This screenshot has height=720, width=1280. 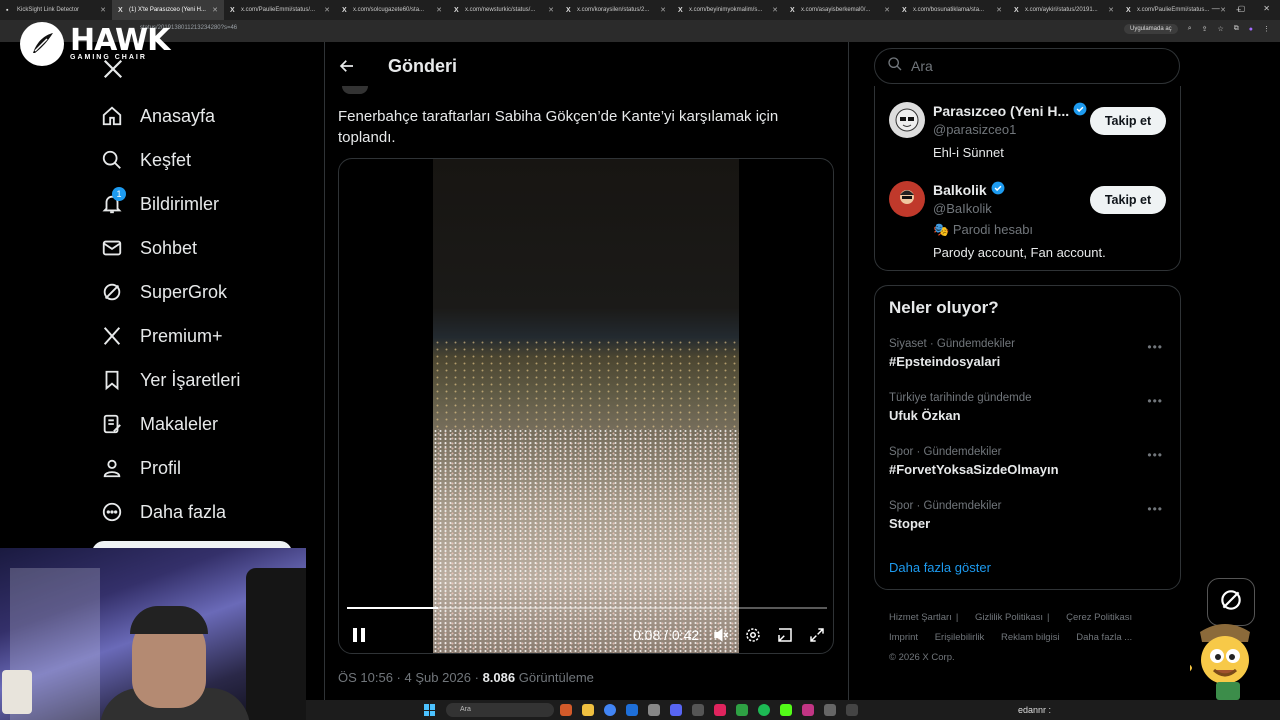 I want to click on video-time: 0:08 / 0:42, so click(x=666, y=635).